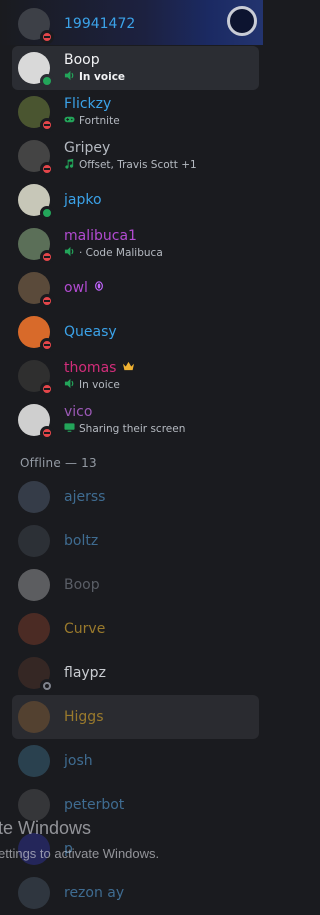  I want to click on member-row: ajerss, so click(135, 497).